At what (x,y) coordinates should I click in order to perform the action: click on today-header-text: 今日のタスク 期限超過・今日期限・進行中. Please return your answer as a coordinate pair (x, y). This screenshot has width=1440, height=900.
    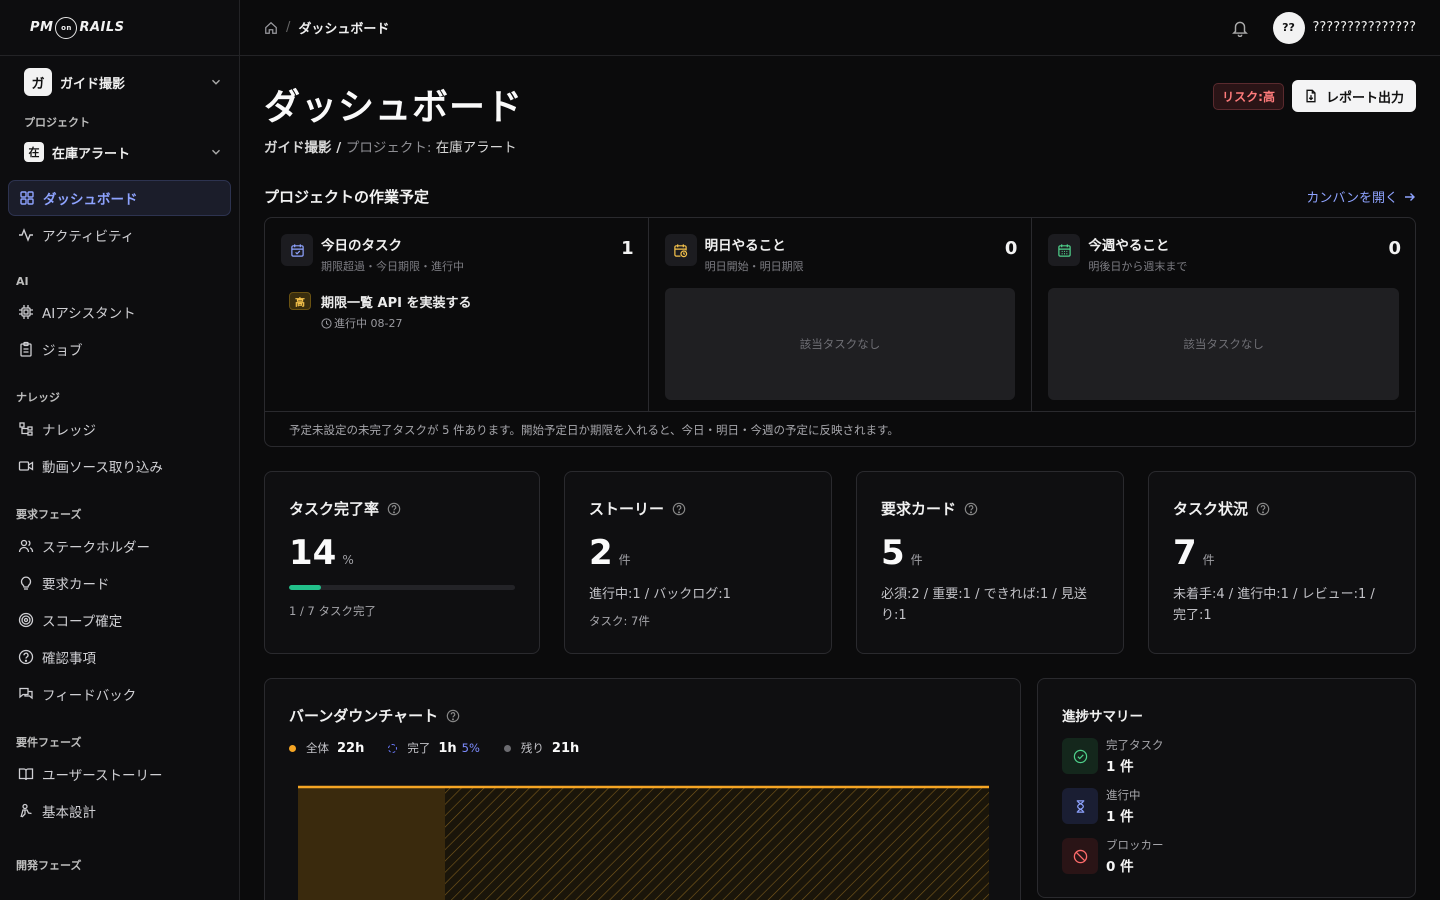
    Looking at the image, I should click on (392, 254).